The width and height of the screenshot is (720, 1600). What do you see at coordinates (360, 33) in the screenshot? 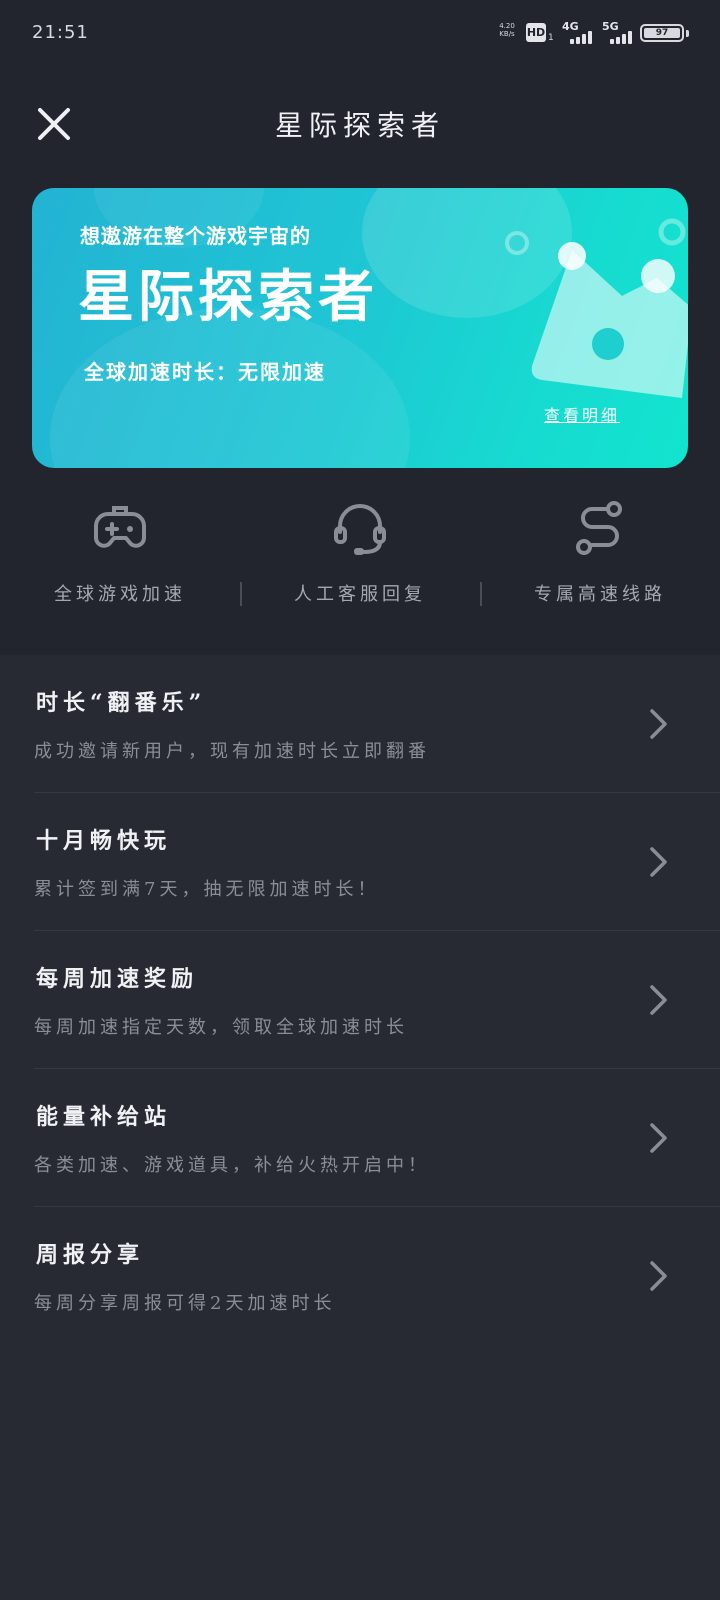
I see `status-bar: 21:51 4.20 KB/s HD 1 4G 5G 97` at bounding box center [360, 33].